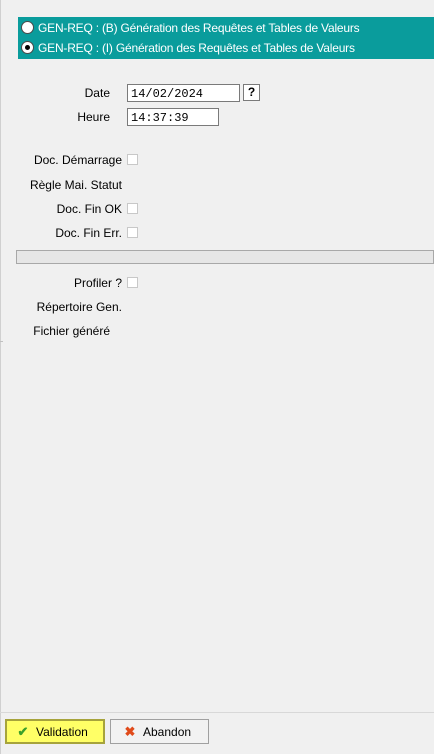  I want to click on directory-label: Répertoire Gen., so click(79, 307).